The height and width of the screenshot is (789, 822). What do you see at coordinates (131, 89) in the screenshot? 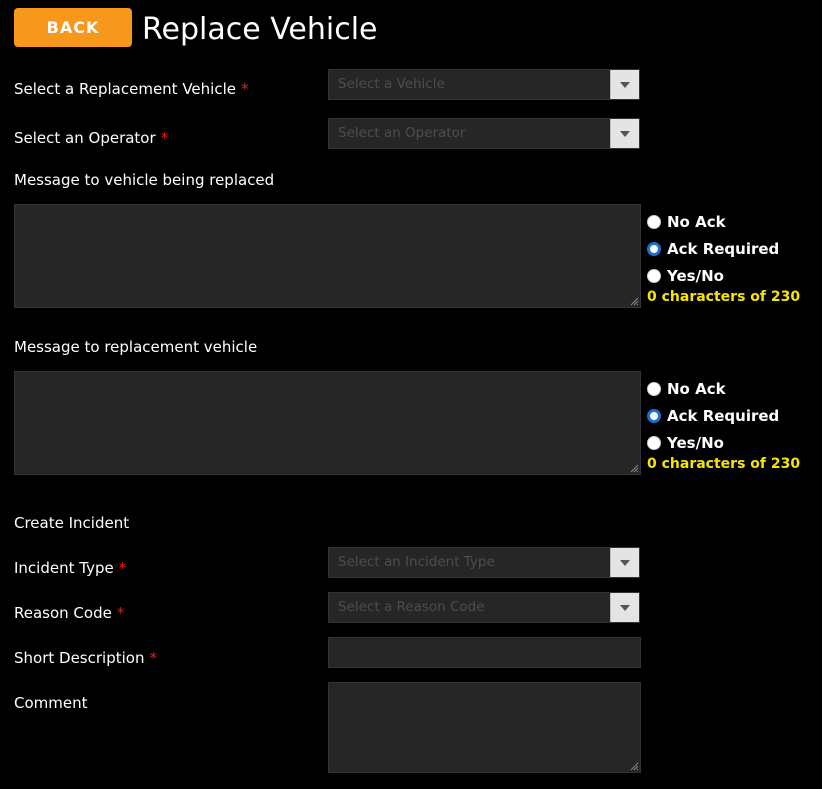
I see `replacement-vehicle-label: Select a Replacement Vehicle *` at bounding box center [131, 89].